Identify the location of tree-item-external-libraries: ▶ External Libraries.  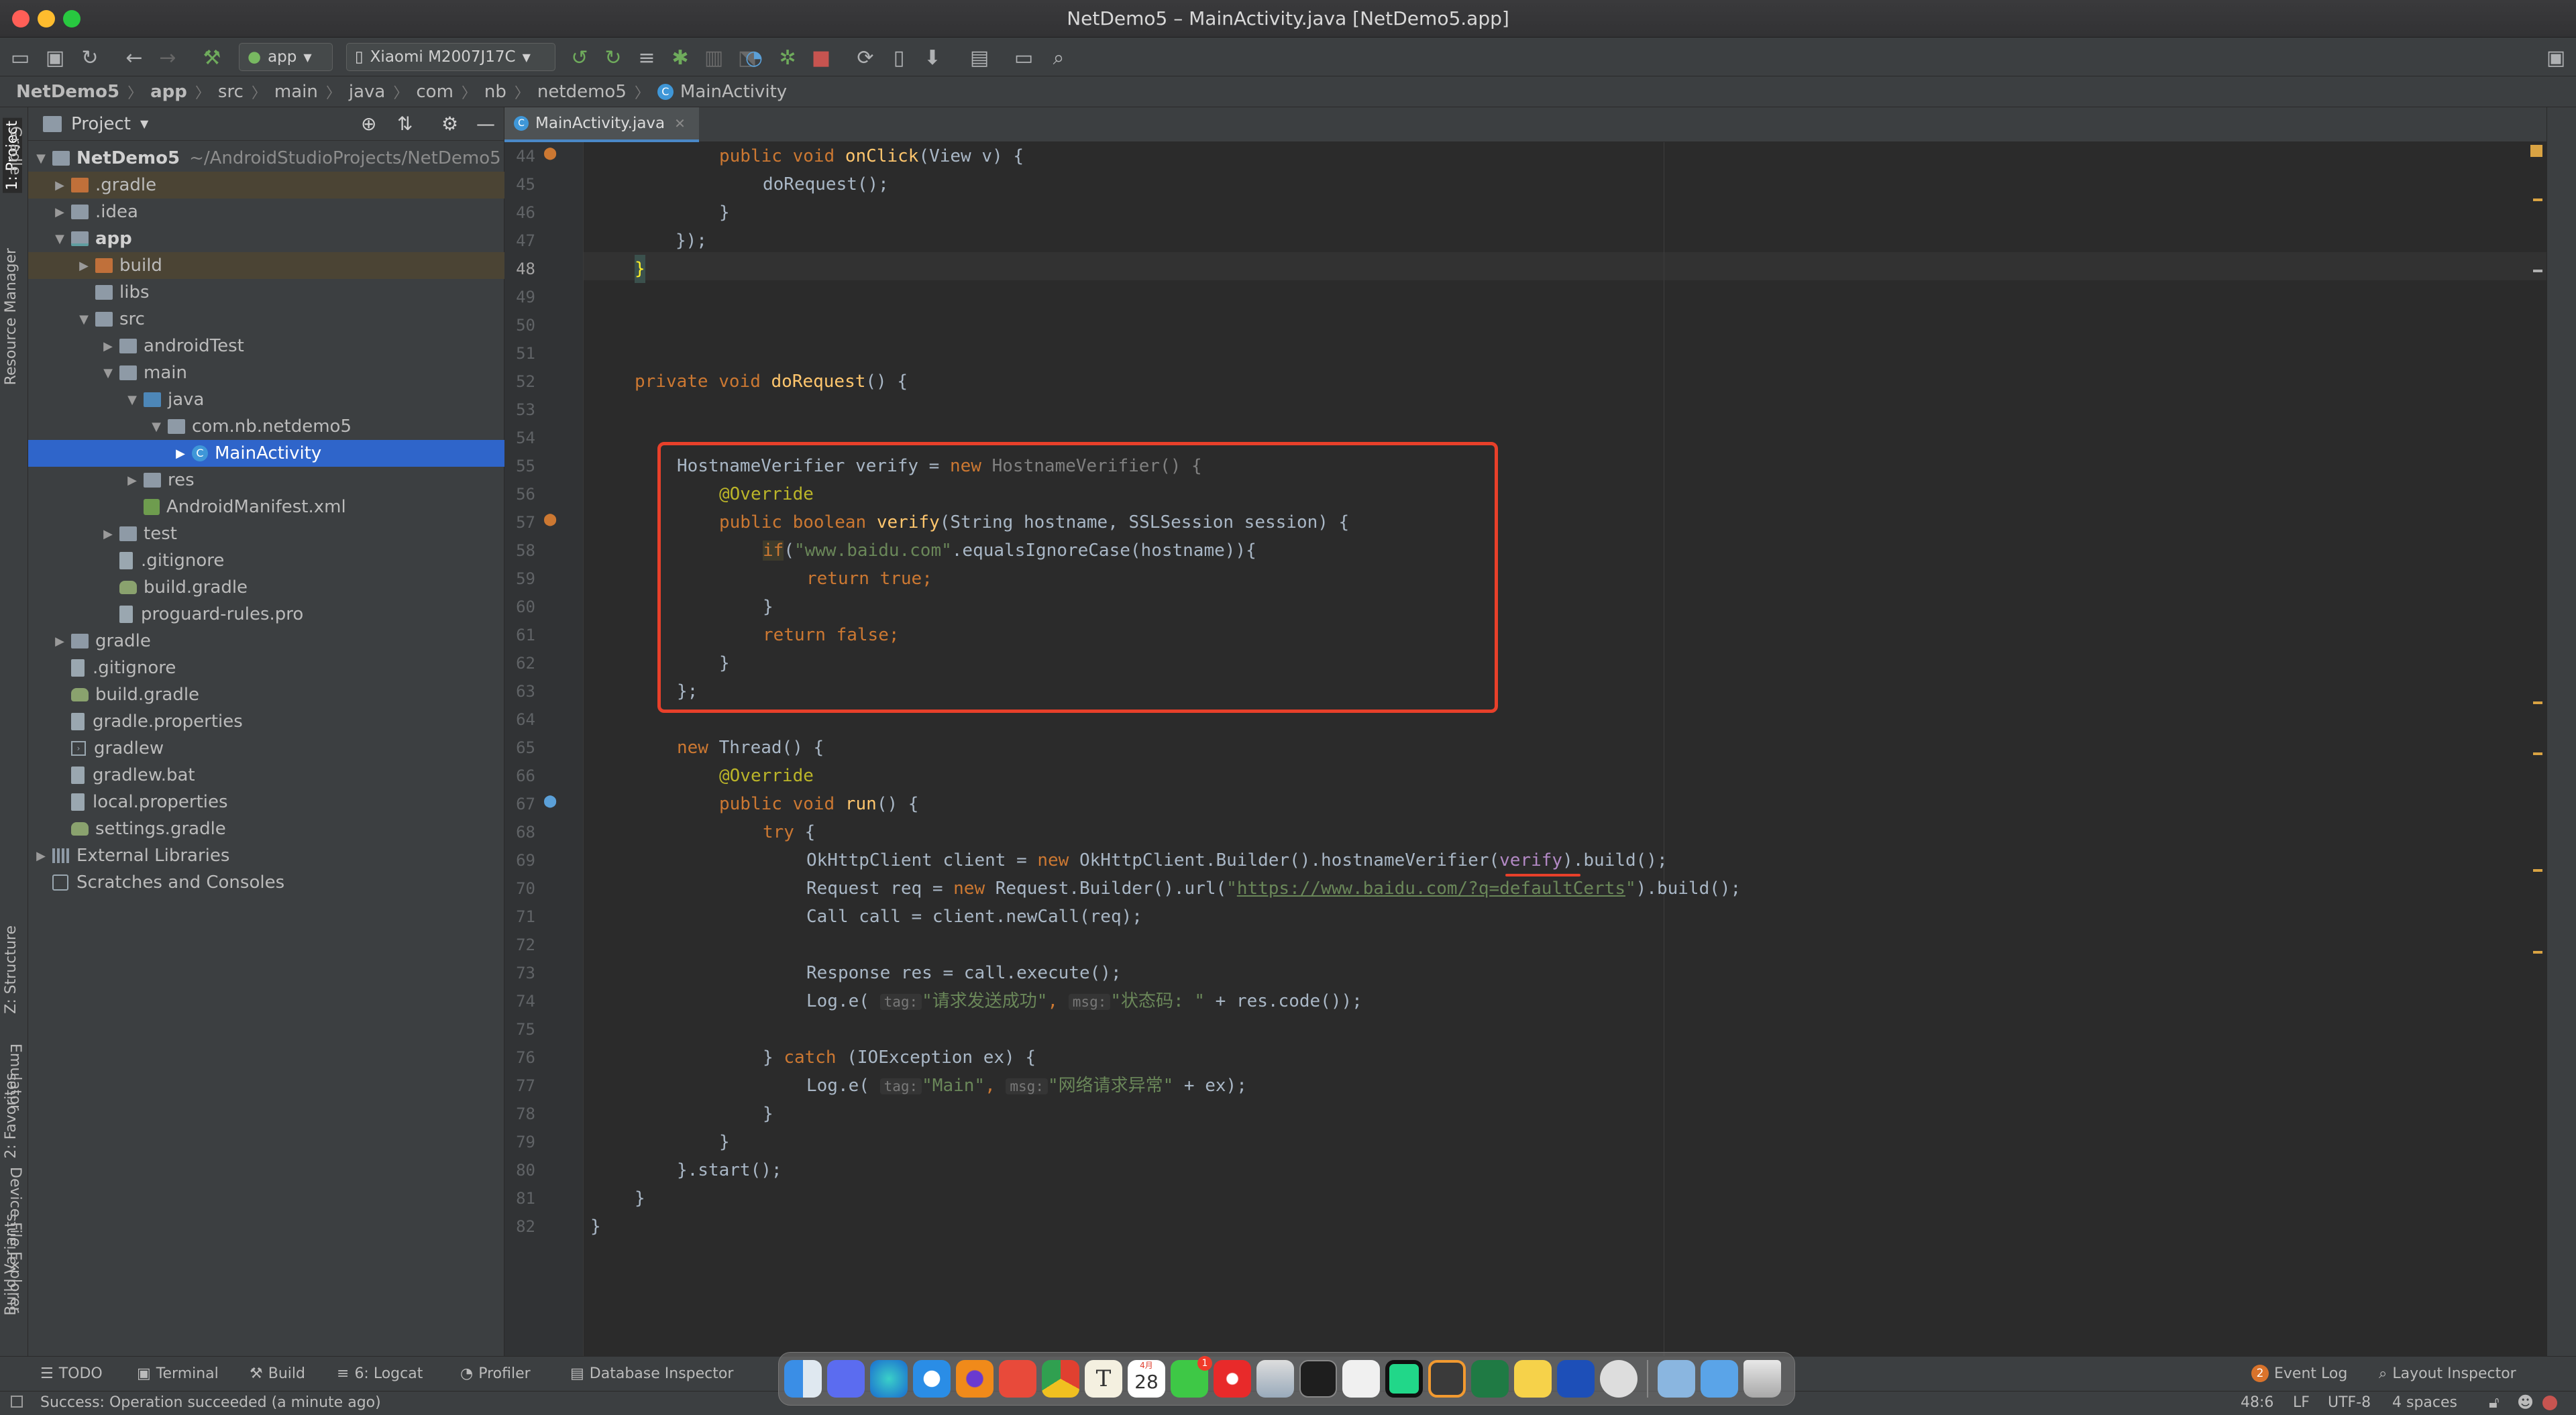
(266, 855).